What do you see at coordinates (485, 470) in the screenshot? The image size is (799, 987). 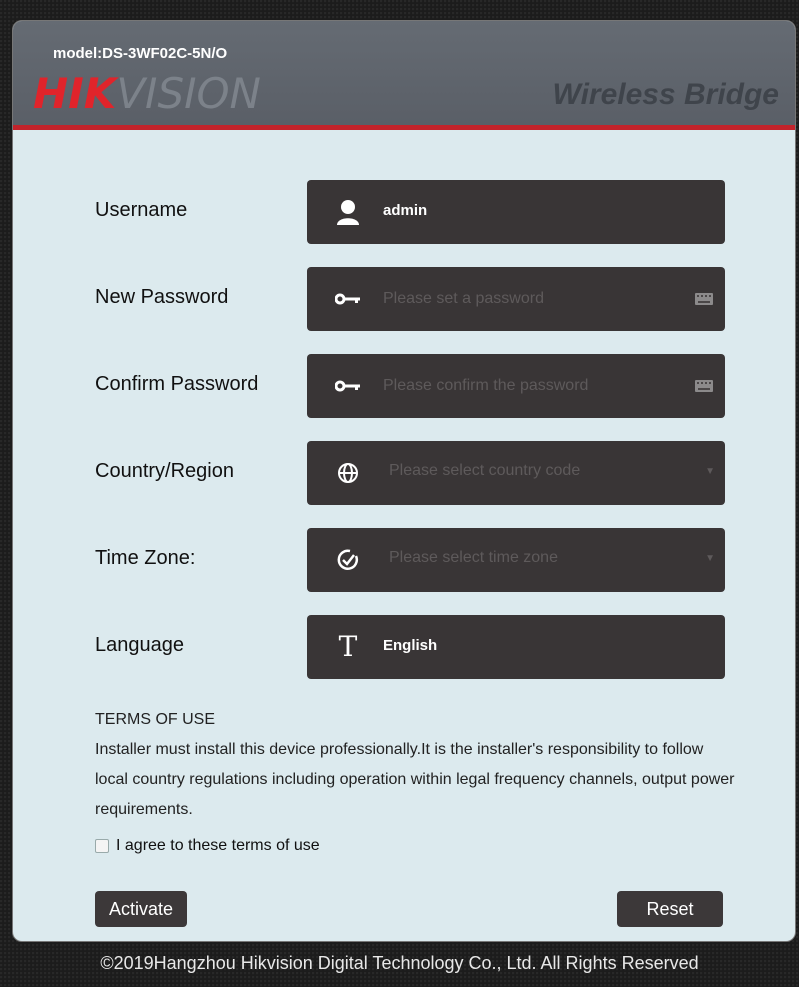 I see `country-placeholder: Please select country code` at bounding box center [485, 470].